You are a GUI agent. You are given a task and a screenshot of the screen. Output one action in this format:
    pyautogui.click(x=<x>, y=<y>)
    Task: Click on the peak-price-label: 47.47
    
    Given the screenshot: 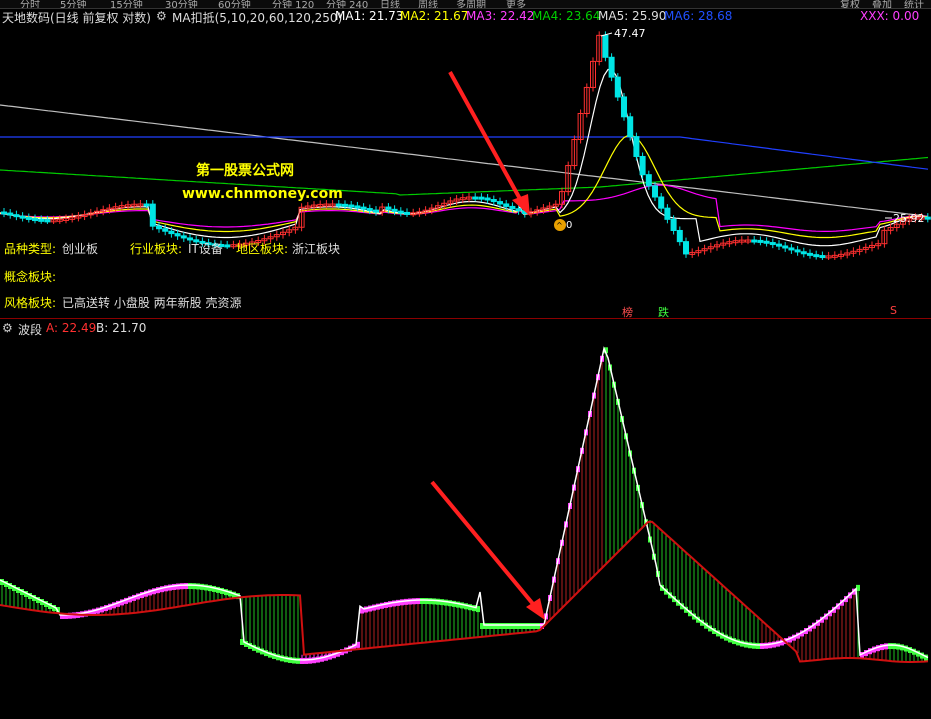 What is the action you would take?
    pyautogui.click(x=630, y=33)
    